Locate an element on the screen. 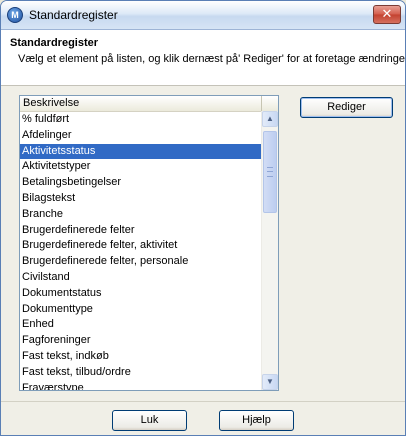 The image size is (406, 436). list-item: Dokumentstatus is located at coordinates (141, 294).